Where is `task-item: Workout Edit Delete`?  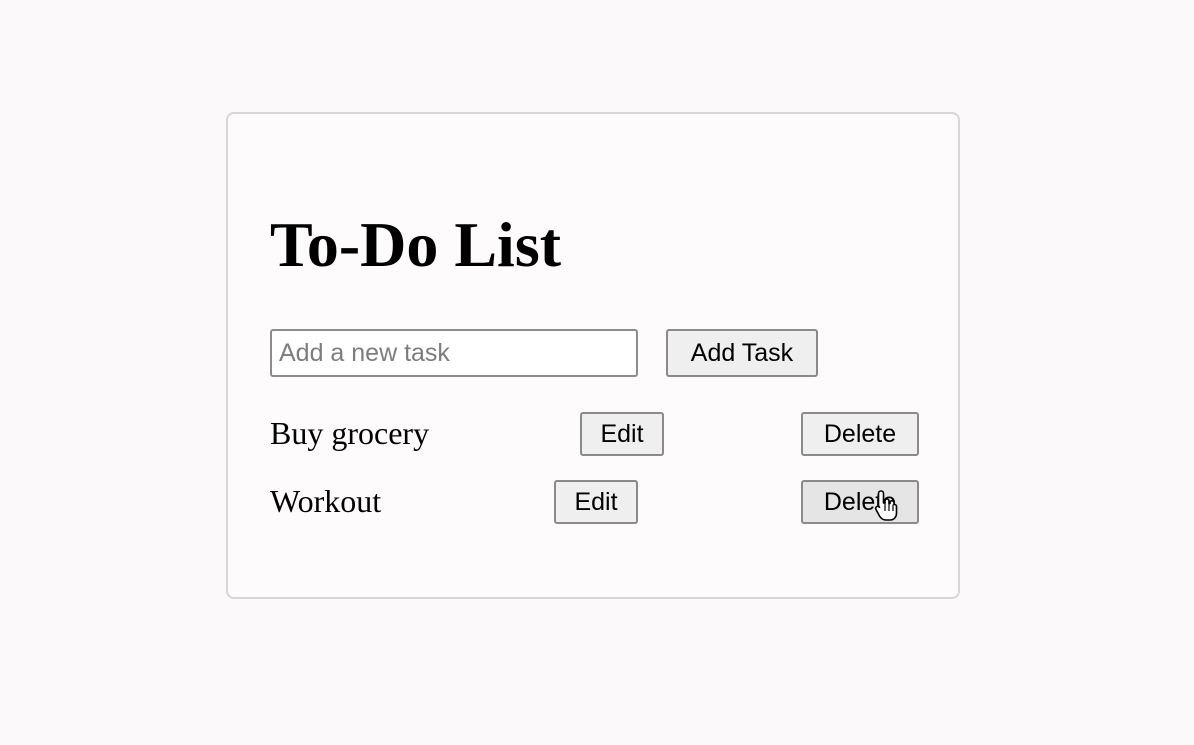
task-item: Workout Edit Delete is located at coordinates (595, 501).